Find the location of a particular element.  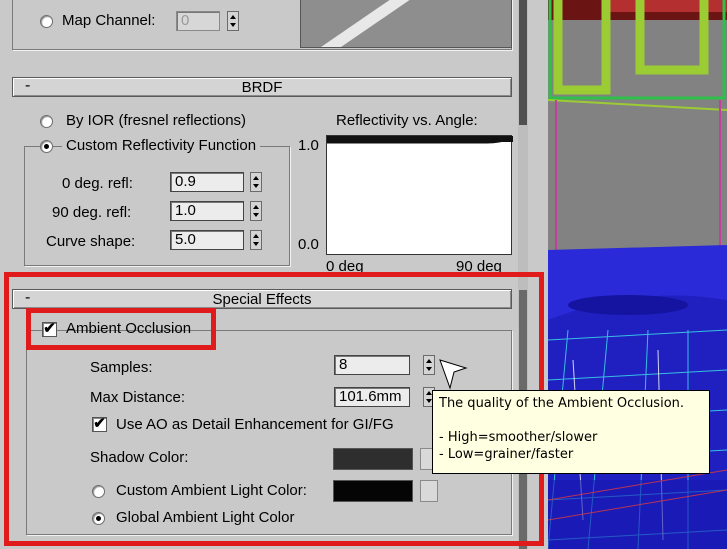

reflectivity-curve is located at coordinates (420, 140).